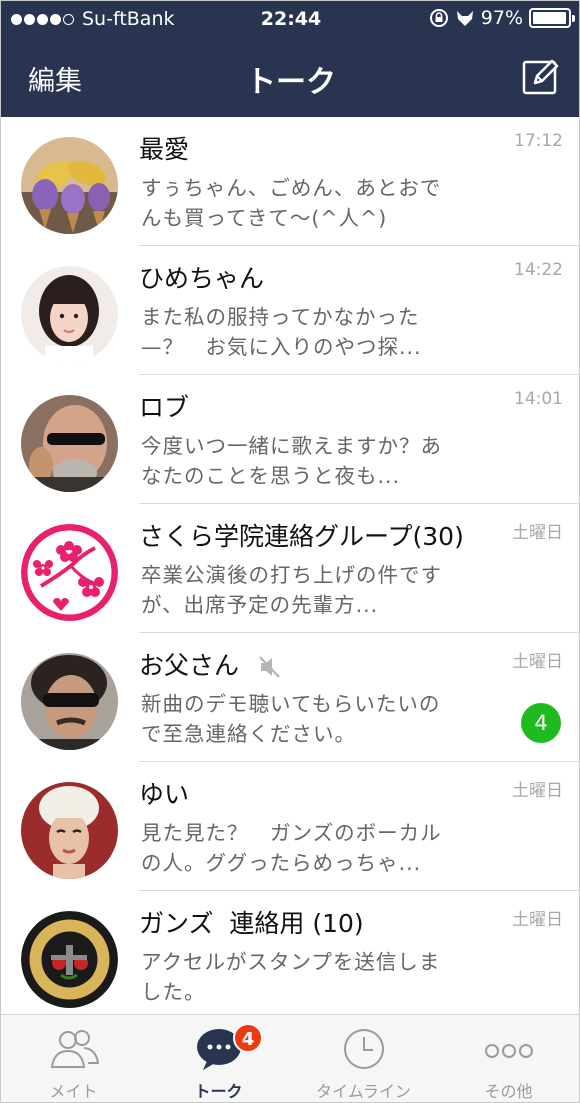 The width and height of the screenshot is (580, 1103). I want to click on sweet-potato-icecream-avatar, so click(69, 185).